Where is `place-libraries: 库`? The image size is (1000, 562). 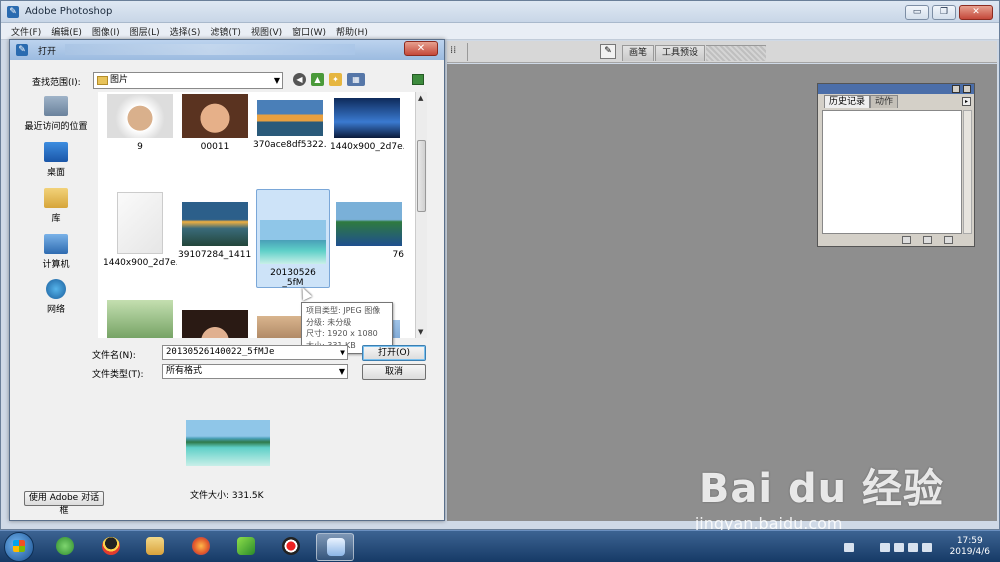 place-libraries: 库 is located at coordinates (56, 206).